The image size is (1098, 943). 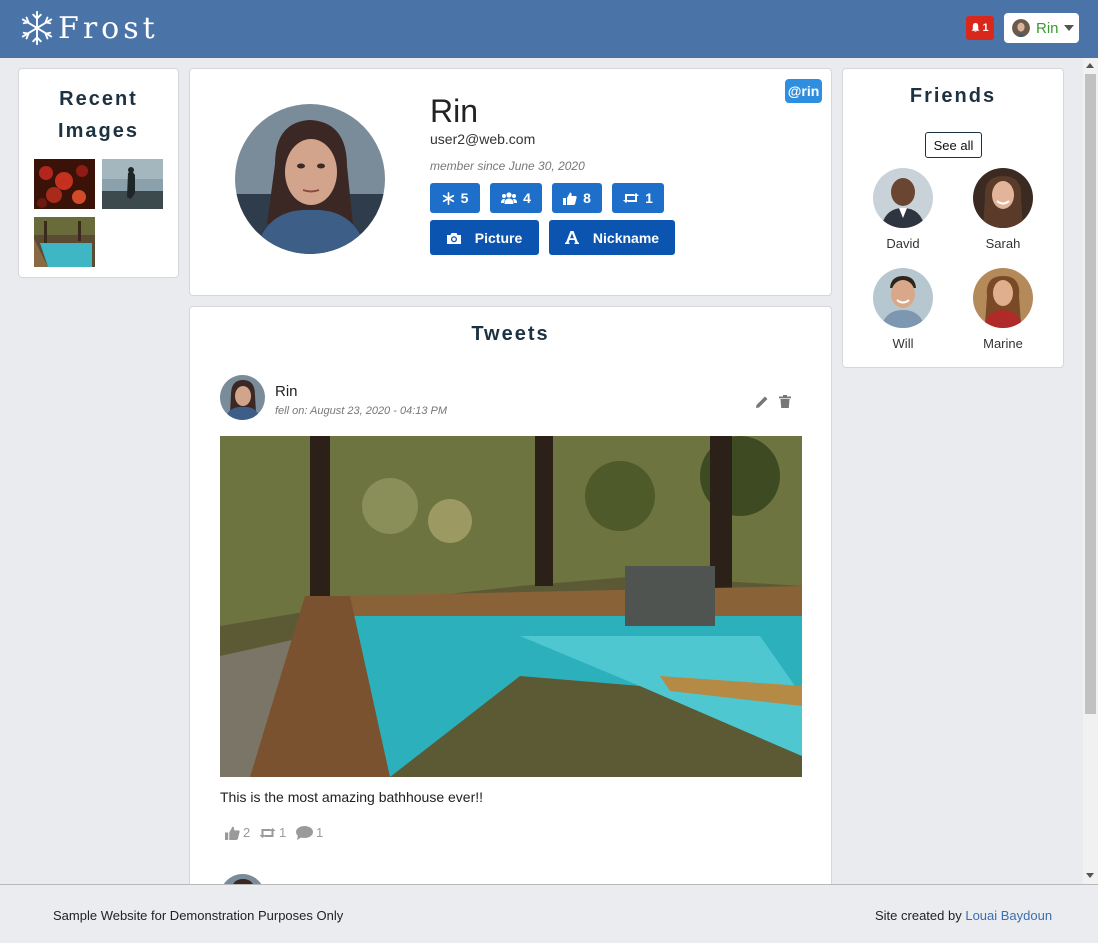 What do you see at coordinates (98, 115) in the screenshot?
I see `recent-images-title: Recent Images` at bounding box center [98, 115].